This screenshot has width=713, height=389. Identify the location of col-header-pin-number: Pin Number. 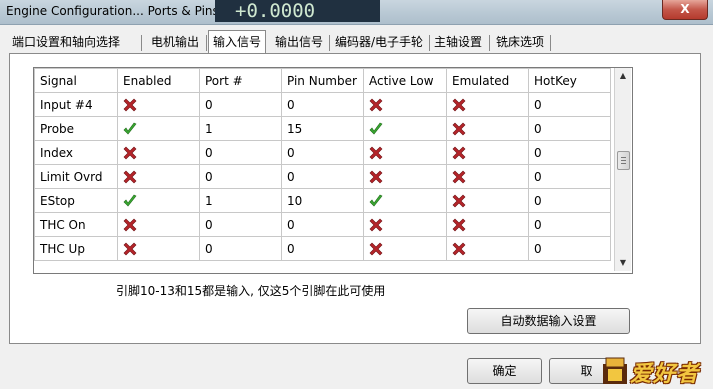
(322, 80).